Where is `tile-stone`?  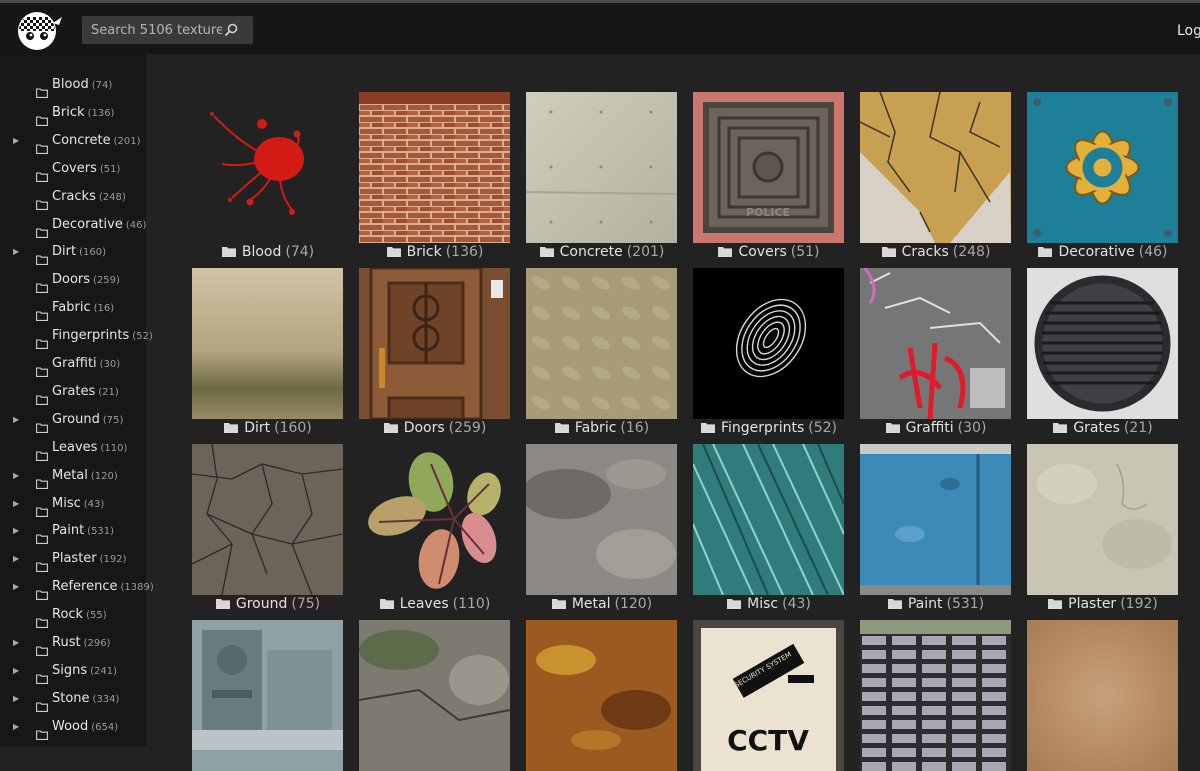 tile-stone is located at coordinates (935, 695).